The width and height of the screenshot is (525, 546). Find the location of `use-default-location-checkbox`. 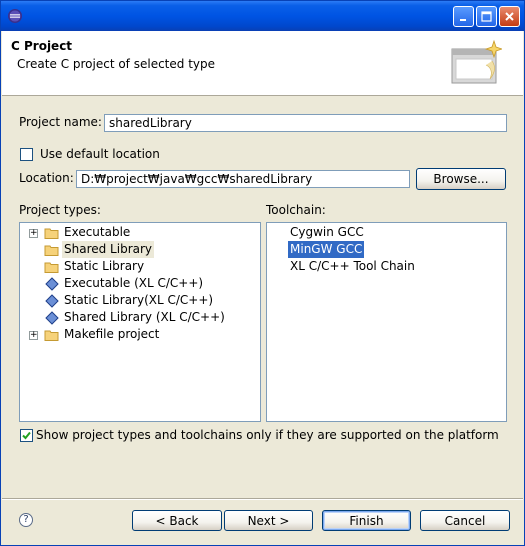

use-default-location-checkbox is located at coordinates (26, 154).